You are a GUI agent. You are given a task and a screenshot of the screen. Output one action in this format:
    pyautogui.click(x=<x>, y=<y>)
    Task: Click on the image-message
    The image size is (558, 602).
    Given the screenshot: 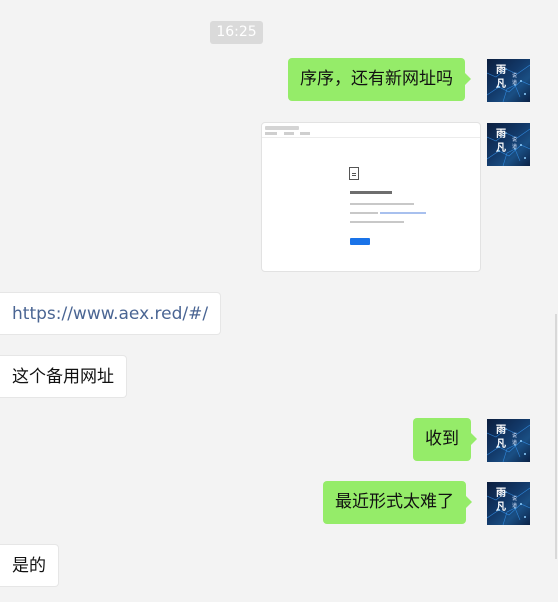 What is the action you would take?
    pyautogui.click(x=371, y=197)
    